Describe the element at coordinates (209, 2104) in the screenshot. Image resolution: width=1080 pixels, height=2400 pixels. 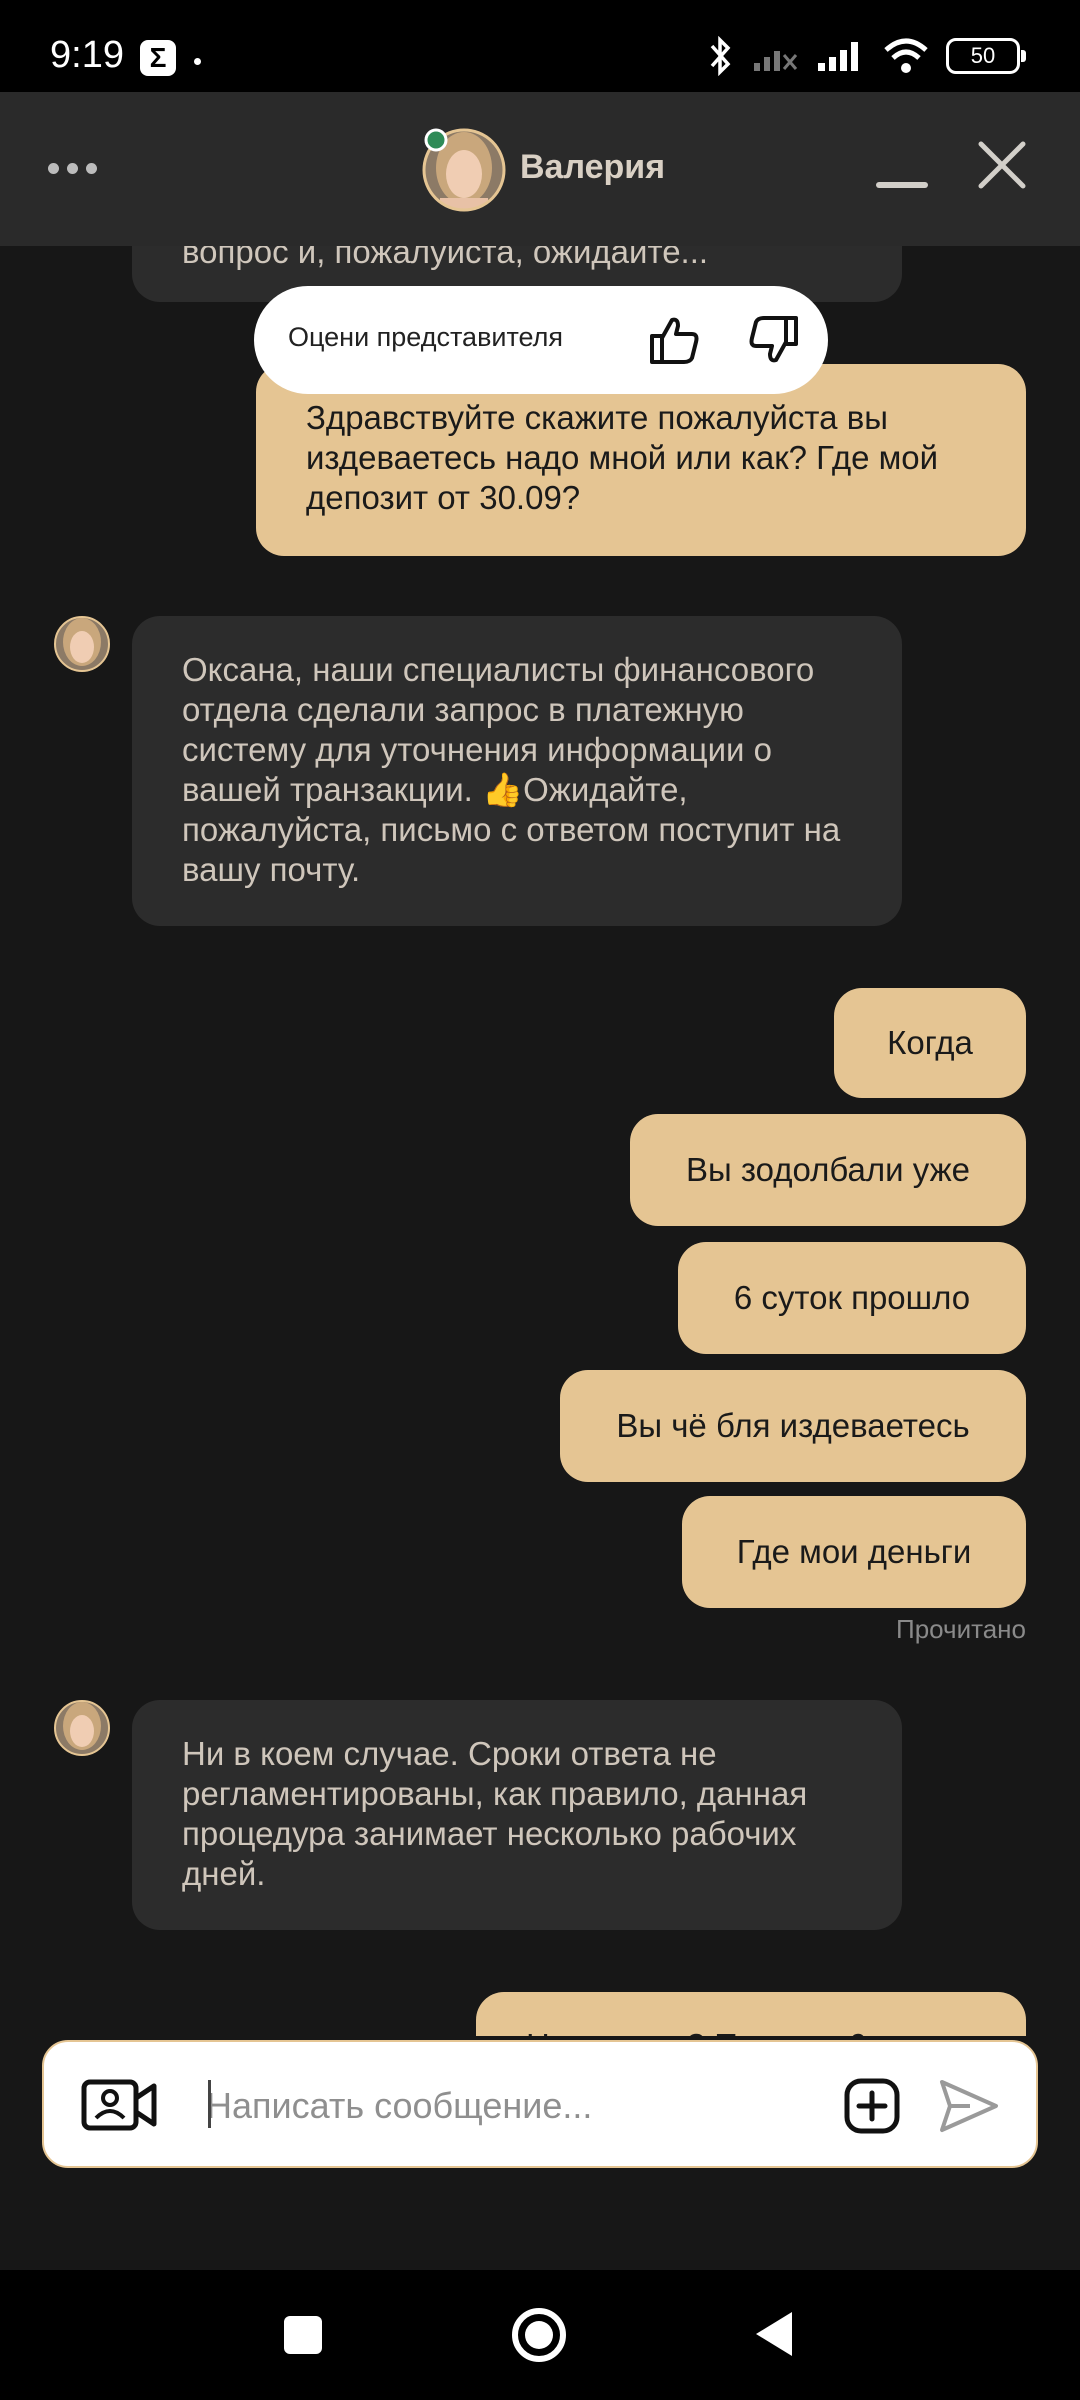
I see `text-cursor` at that location.